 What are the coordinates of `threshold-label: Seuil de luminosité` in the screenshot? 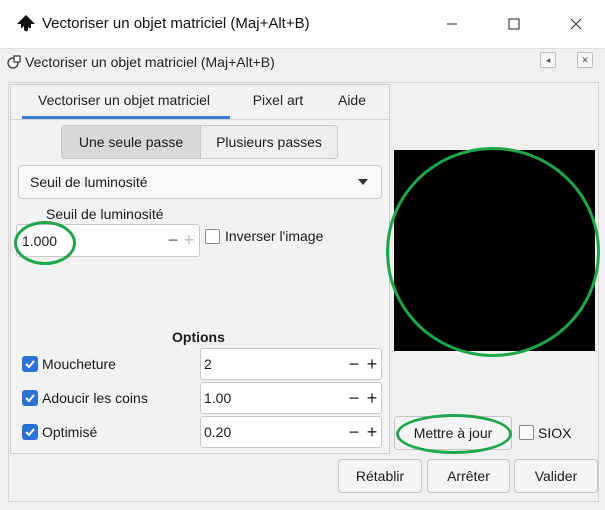 It's located at (105, 214).